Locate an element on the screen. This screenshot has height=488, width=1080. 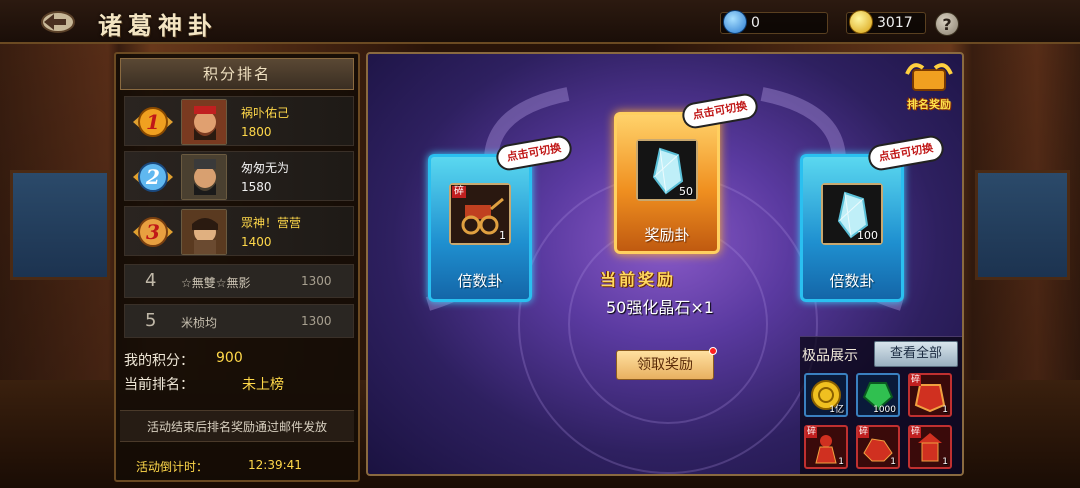
multiplier-card-right: 100 倍数卦 is located at coordinates (852, 228).